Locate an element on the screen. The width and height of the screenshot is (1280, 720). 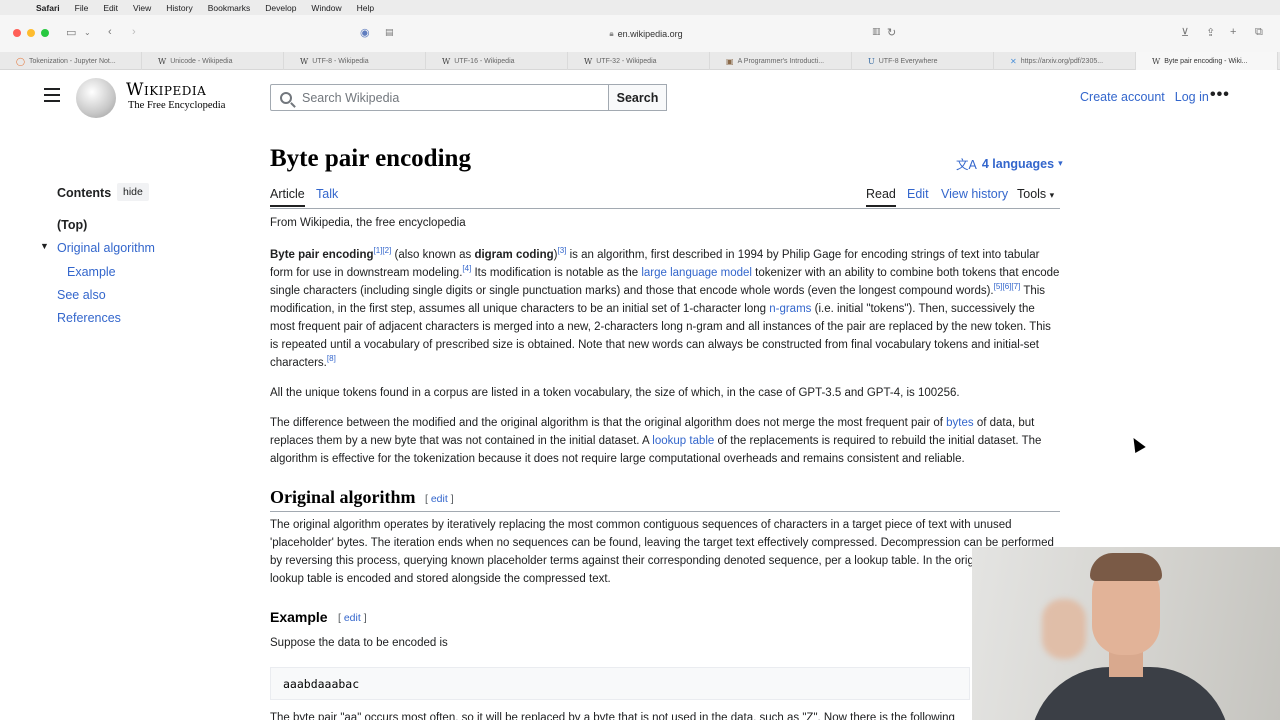
language-selector: 文A 4 languages ▾ is located at coordinates (1009, 163).